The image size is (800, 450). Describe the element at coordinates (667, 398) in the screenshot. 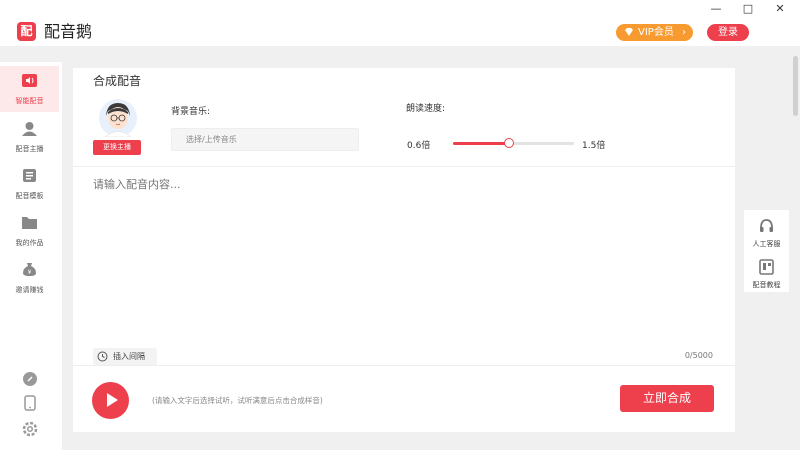

I see `synthesize-button: 立即合成` at that location.